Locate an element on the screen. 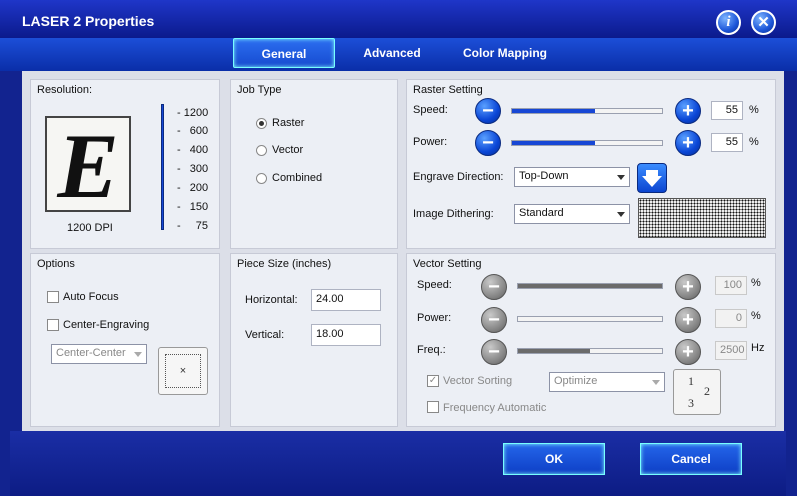 This screenshot has height=496, width=797. vector-freq-decrease-button: − is located at coordinates (494, 352).